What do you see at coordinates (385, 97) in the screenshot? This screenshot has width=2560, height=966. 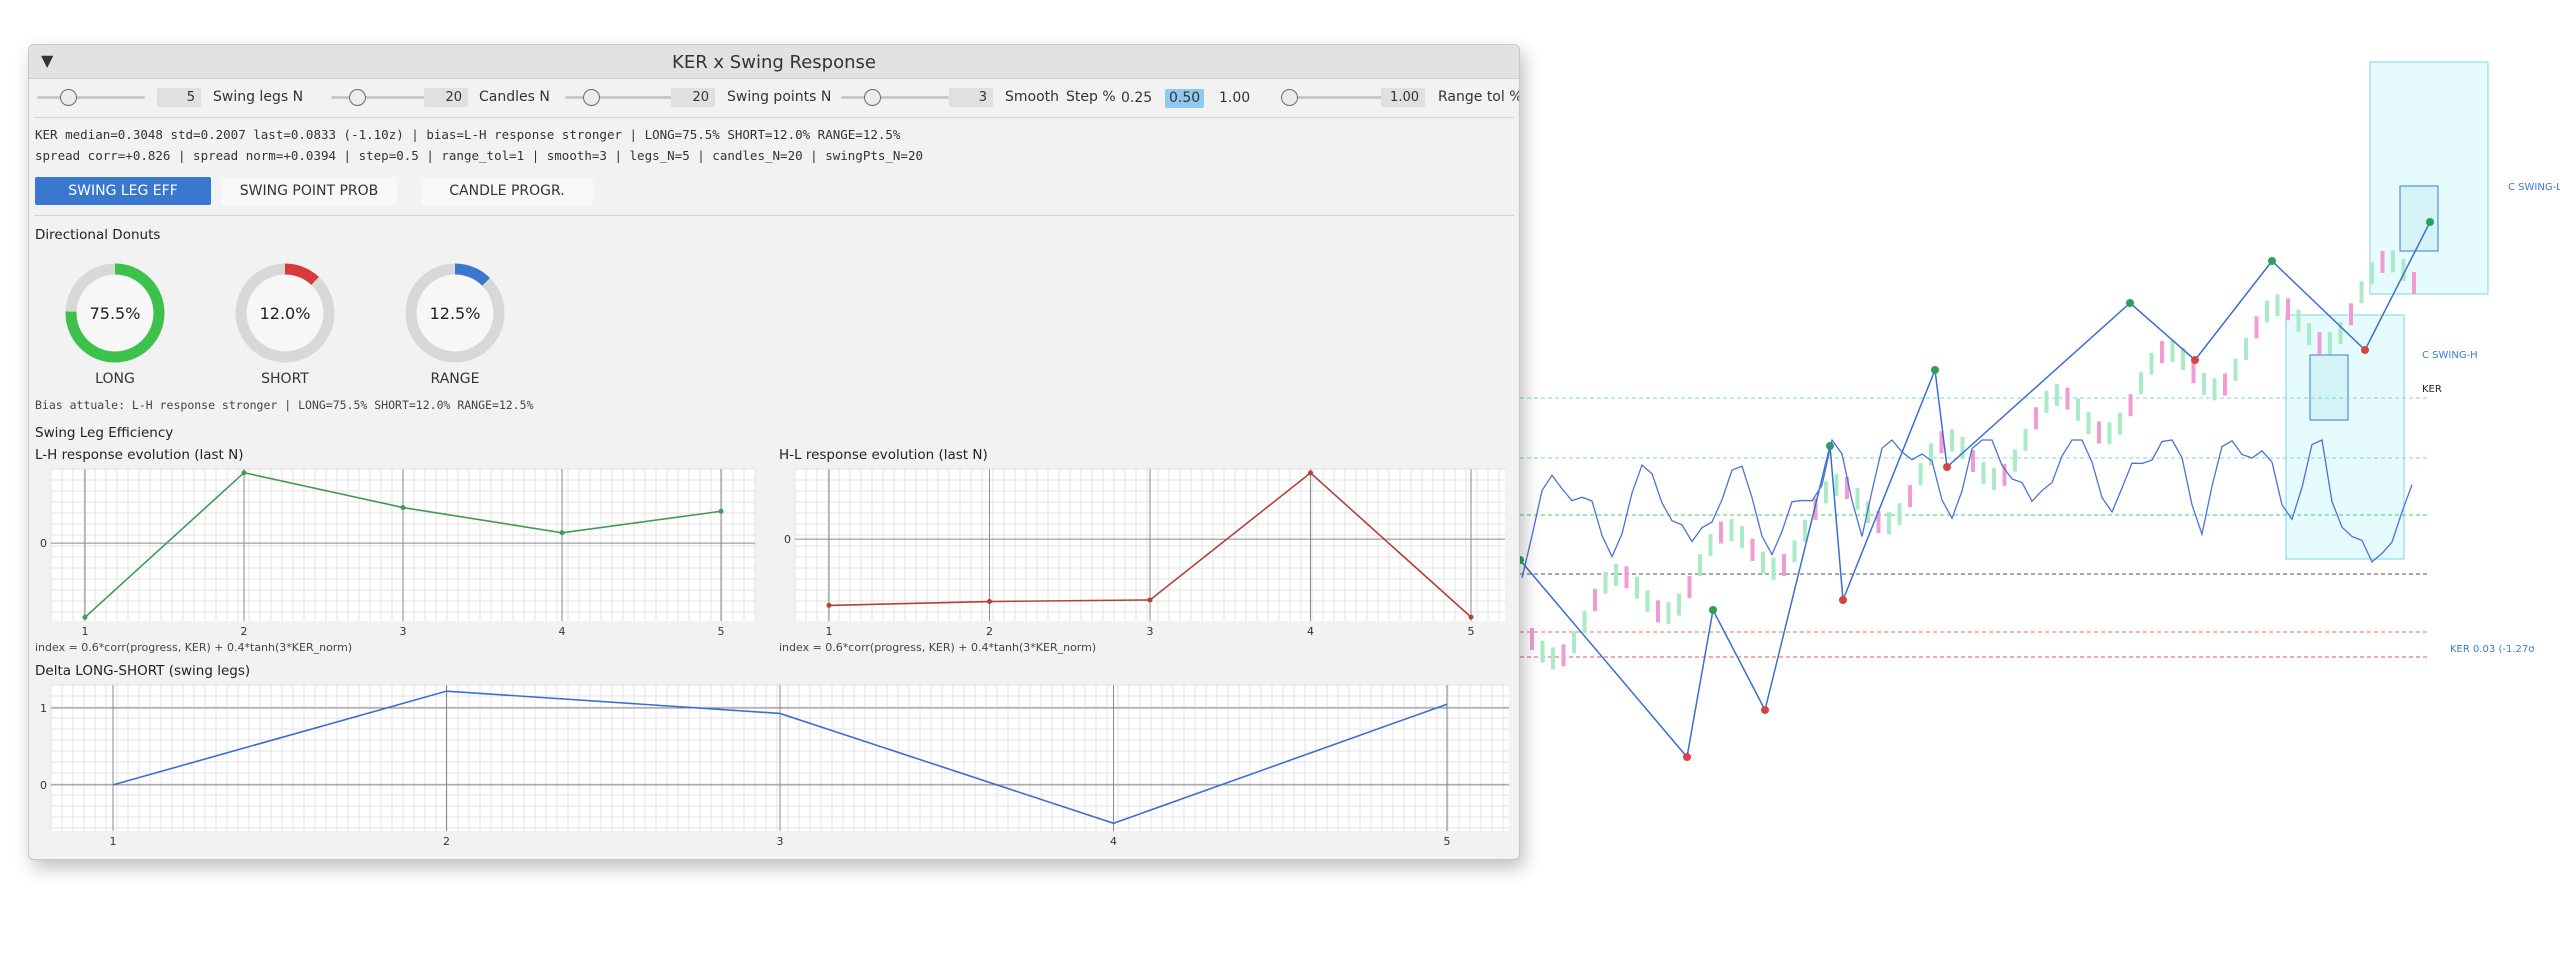 I see `candles-slider` at bounding box center [385, 97].